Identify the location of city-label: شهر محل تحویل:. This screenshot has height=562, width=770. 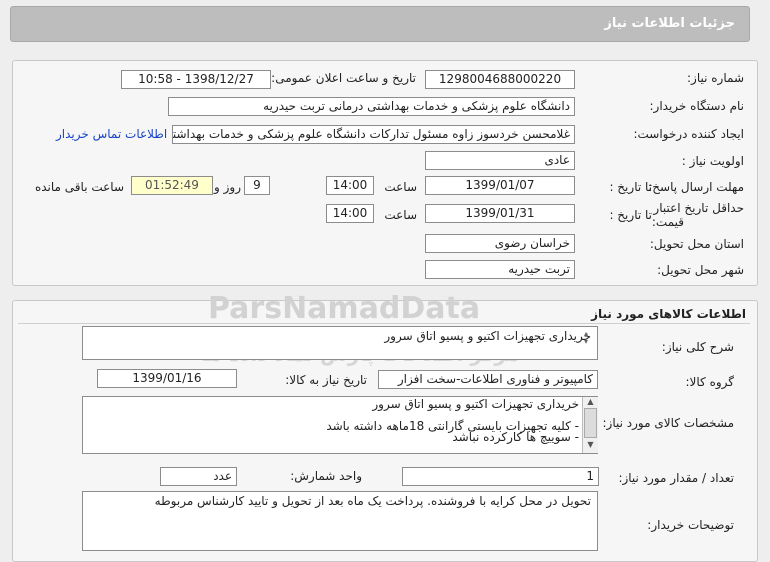
(700, 270).